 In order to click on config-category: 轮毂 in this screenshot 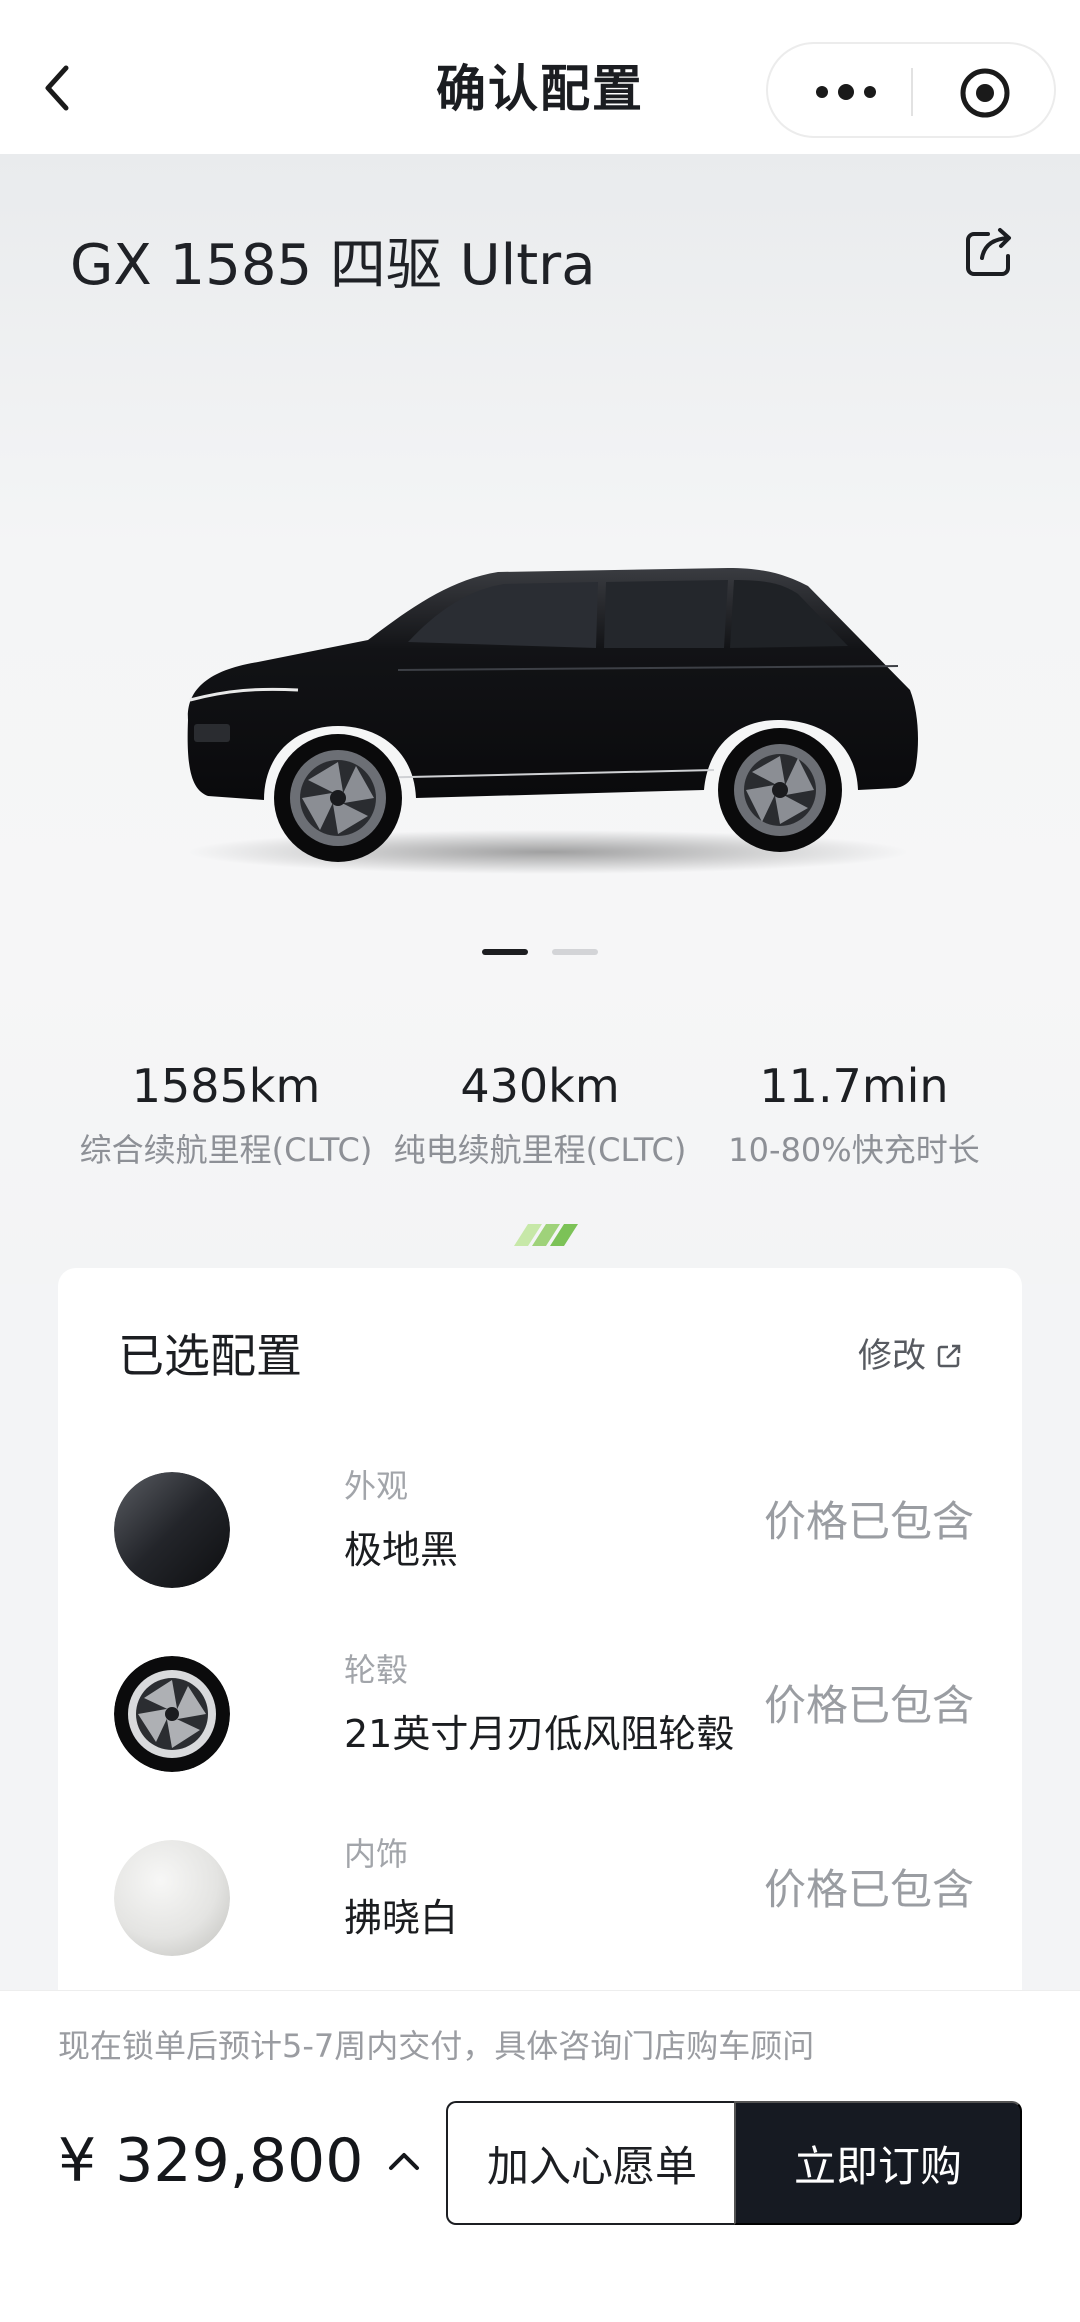, I will do `click(376, 1670)`.